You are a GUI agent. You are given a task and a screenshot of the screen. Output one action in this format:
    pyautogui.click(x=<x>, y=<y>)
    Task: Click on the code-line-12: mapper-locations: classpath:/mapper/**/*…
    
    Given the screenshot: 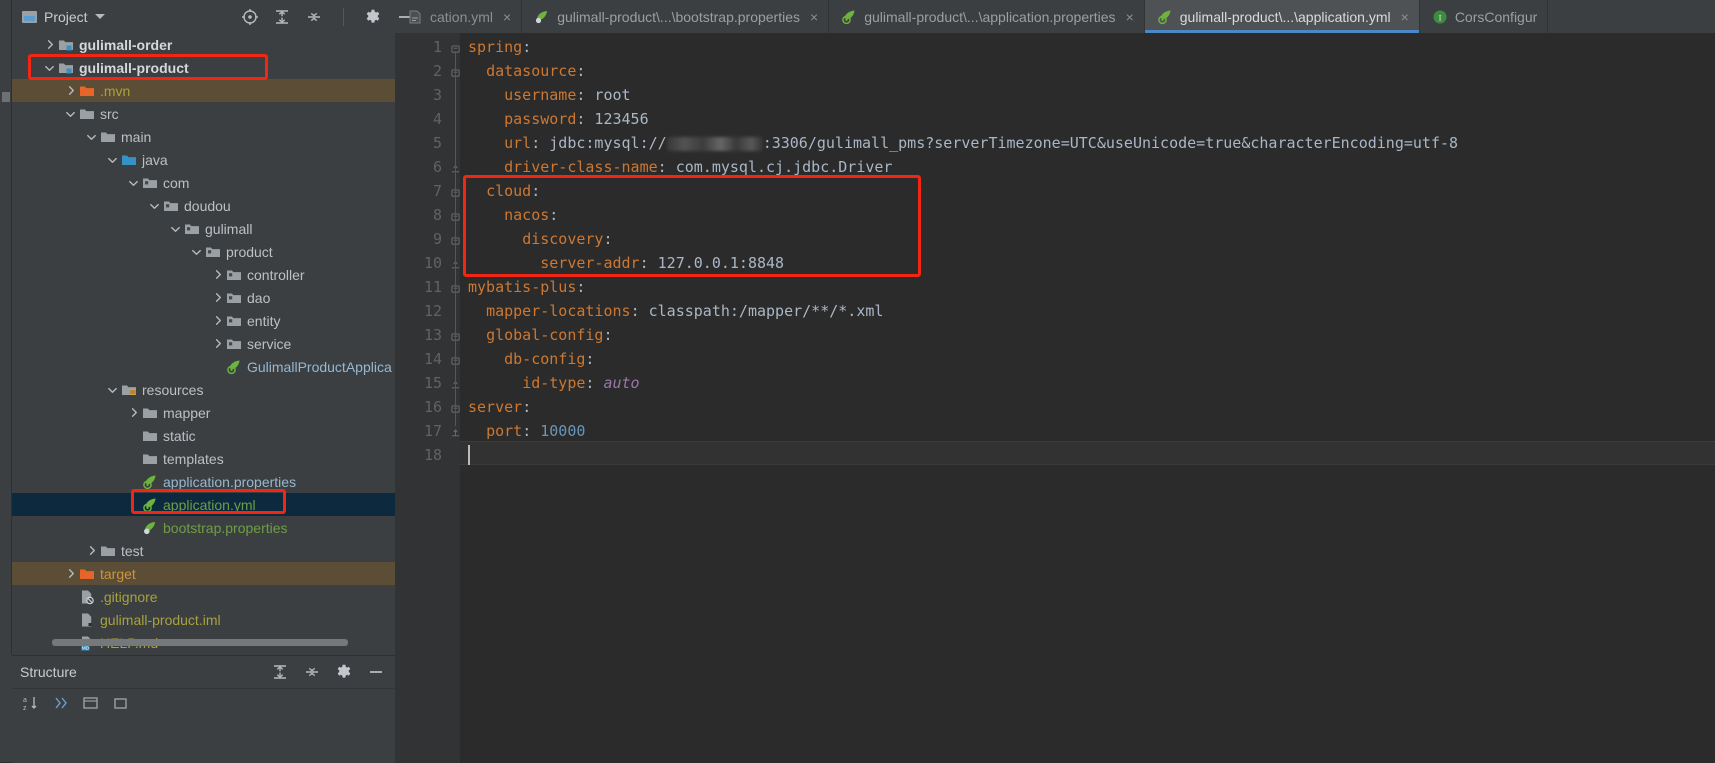 What is the action you would take?
    pyautogui.click(x=675, y=311)
    